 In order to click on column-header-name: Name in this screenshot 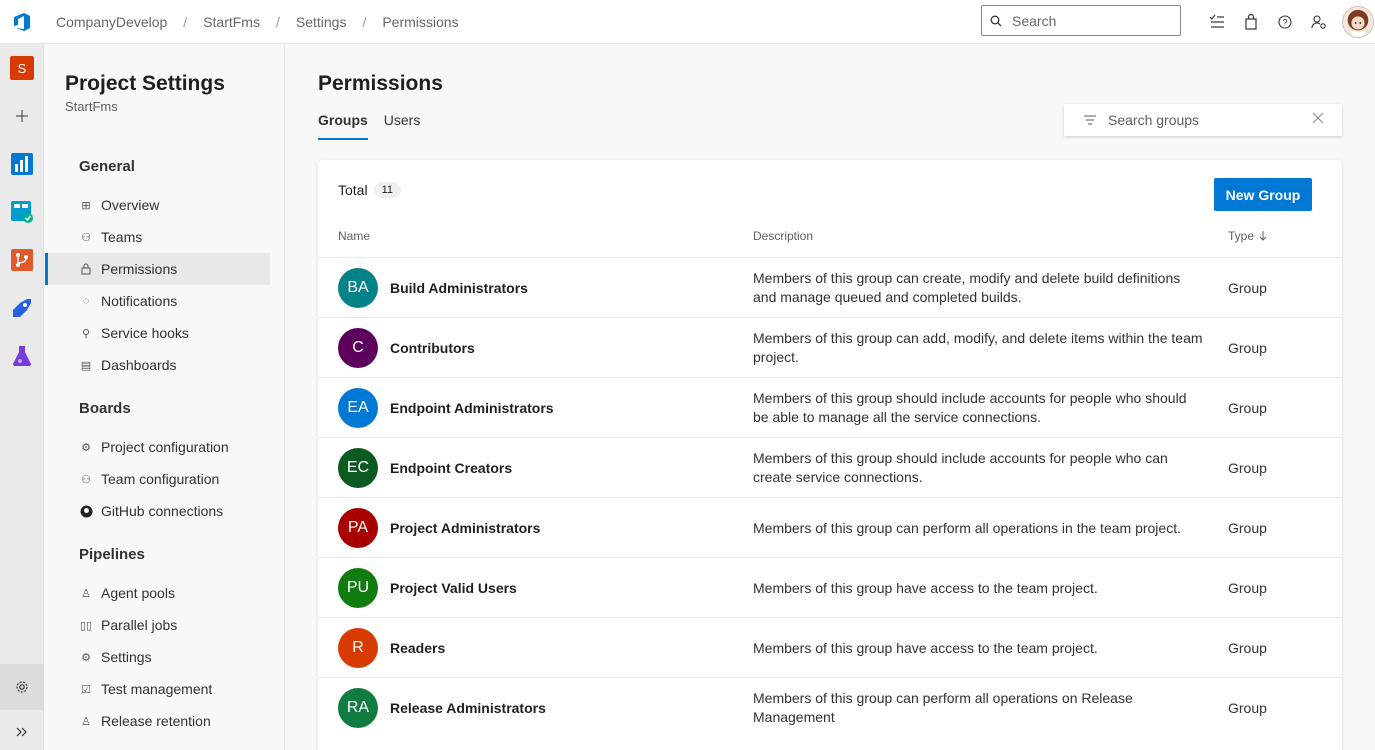, I will do `click(354, 236)`.